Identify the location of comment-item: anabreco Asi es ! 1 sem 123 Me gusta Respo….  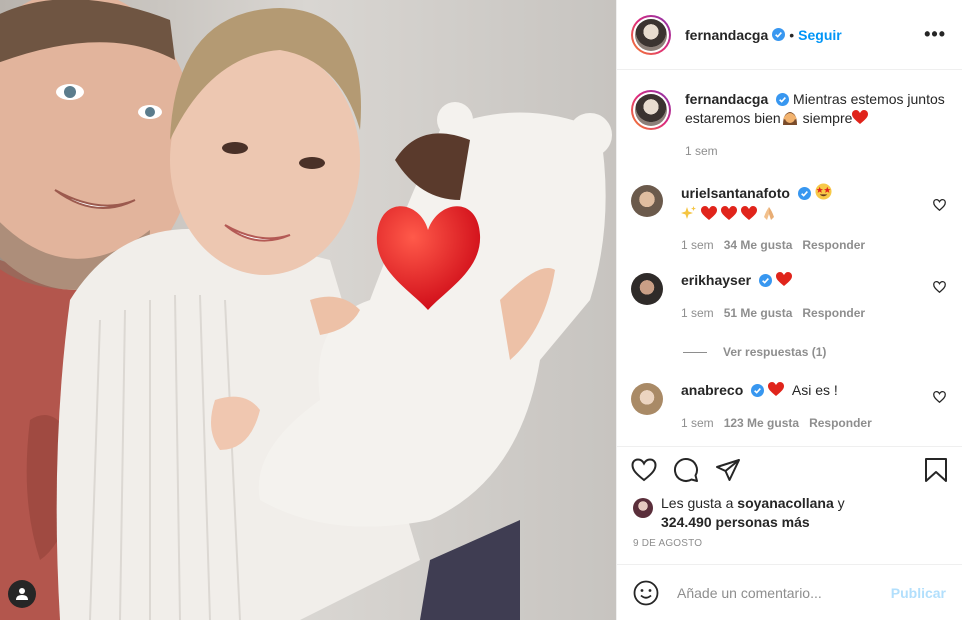
(788, 407).